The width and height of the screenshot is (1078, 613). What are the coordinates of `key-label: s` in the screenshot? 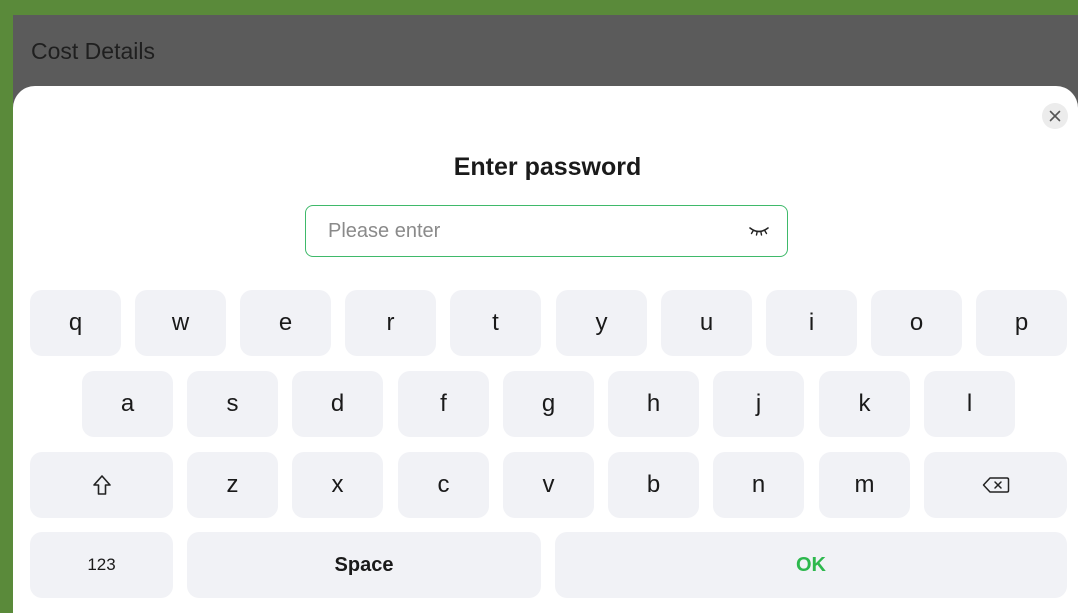 It's located at (232, 403).